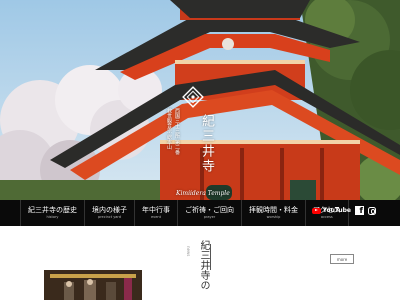 The height and width of the screenshot is (300, 400). Describe the element at coordinates (342, 259) in the screenshot. I see `more-button: more` at that location.